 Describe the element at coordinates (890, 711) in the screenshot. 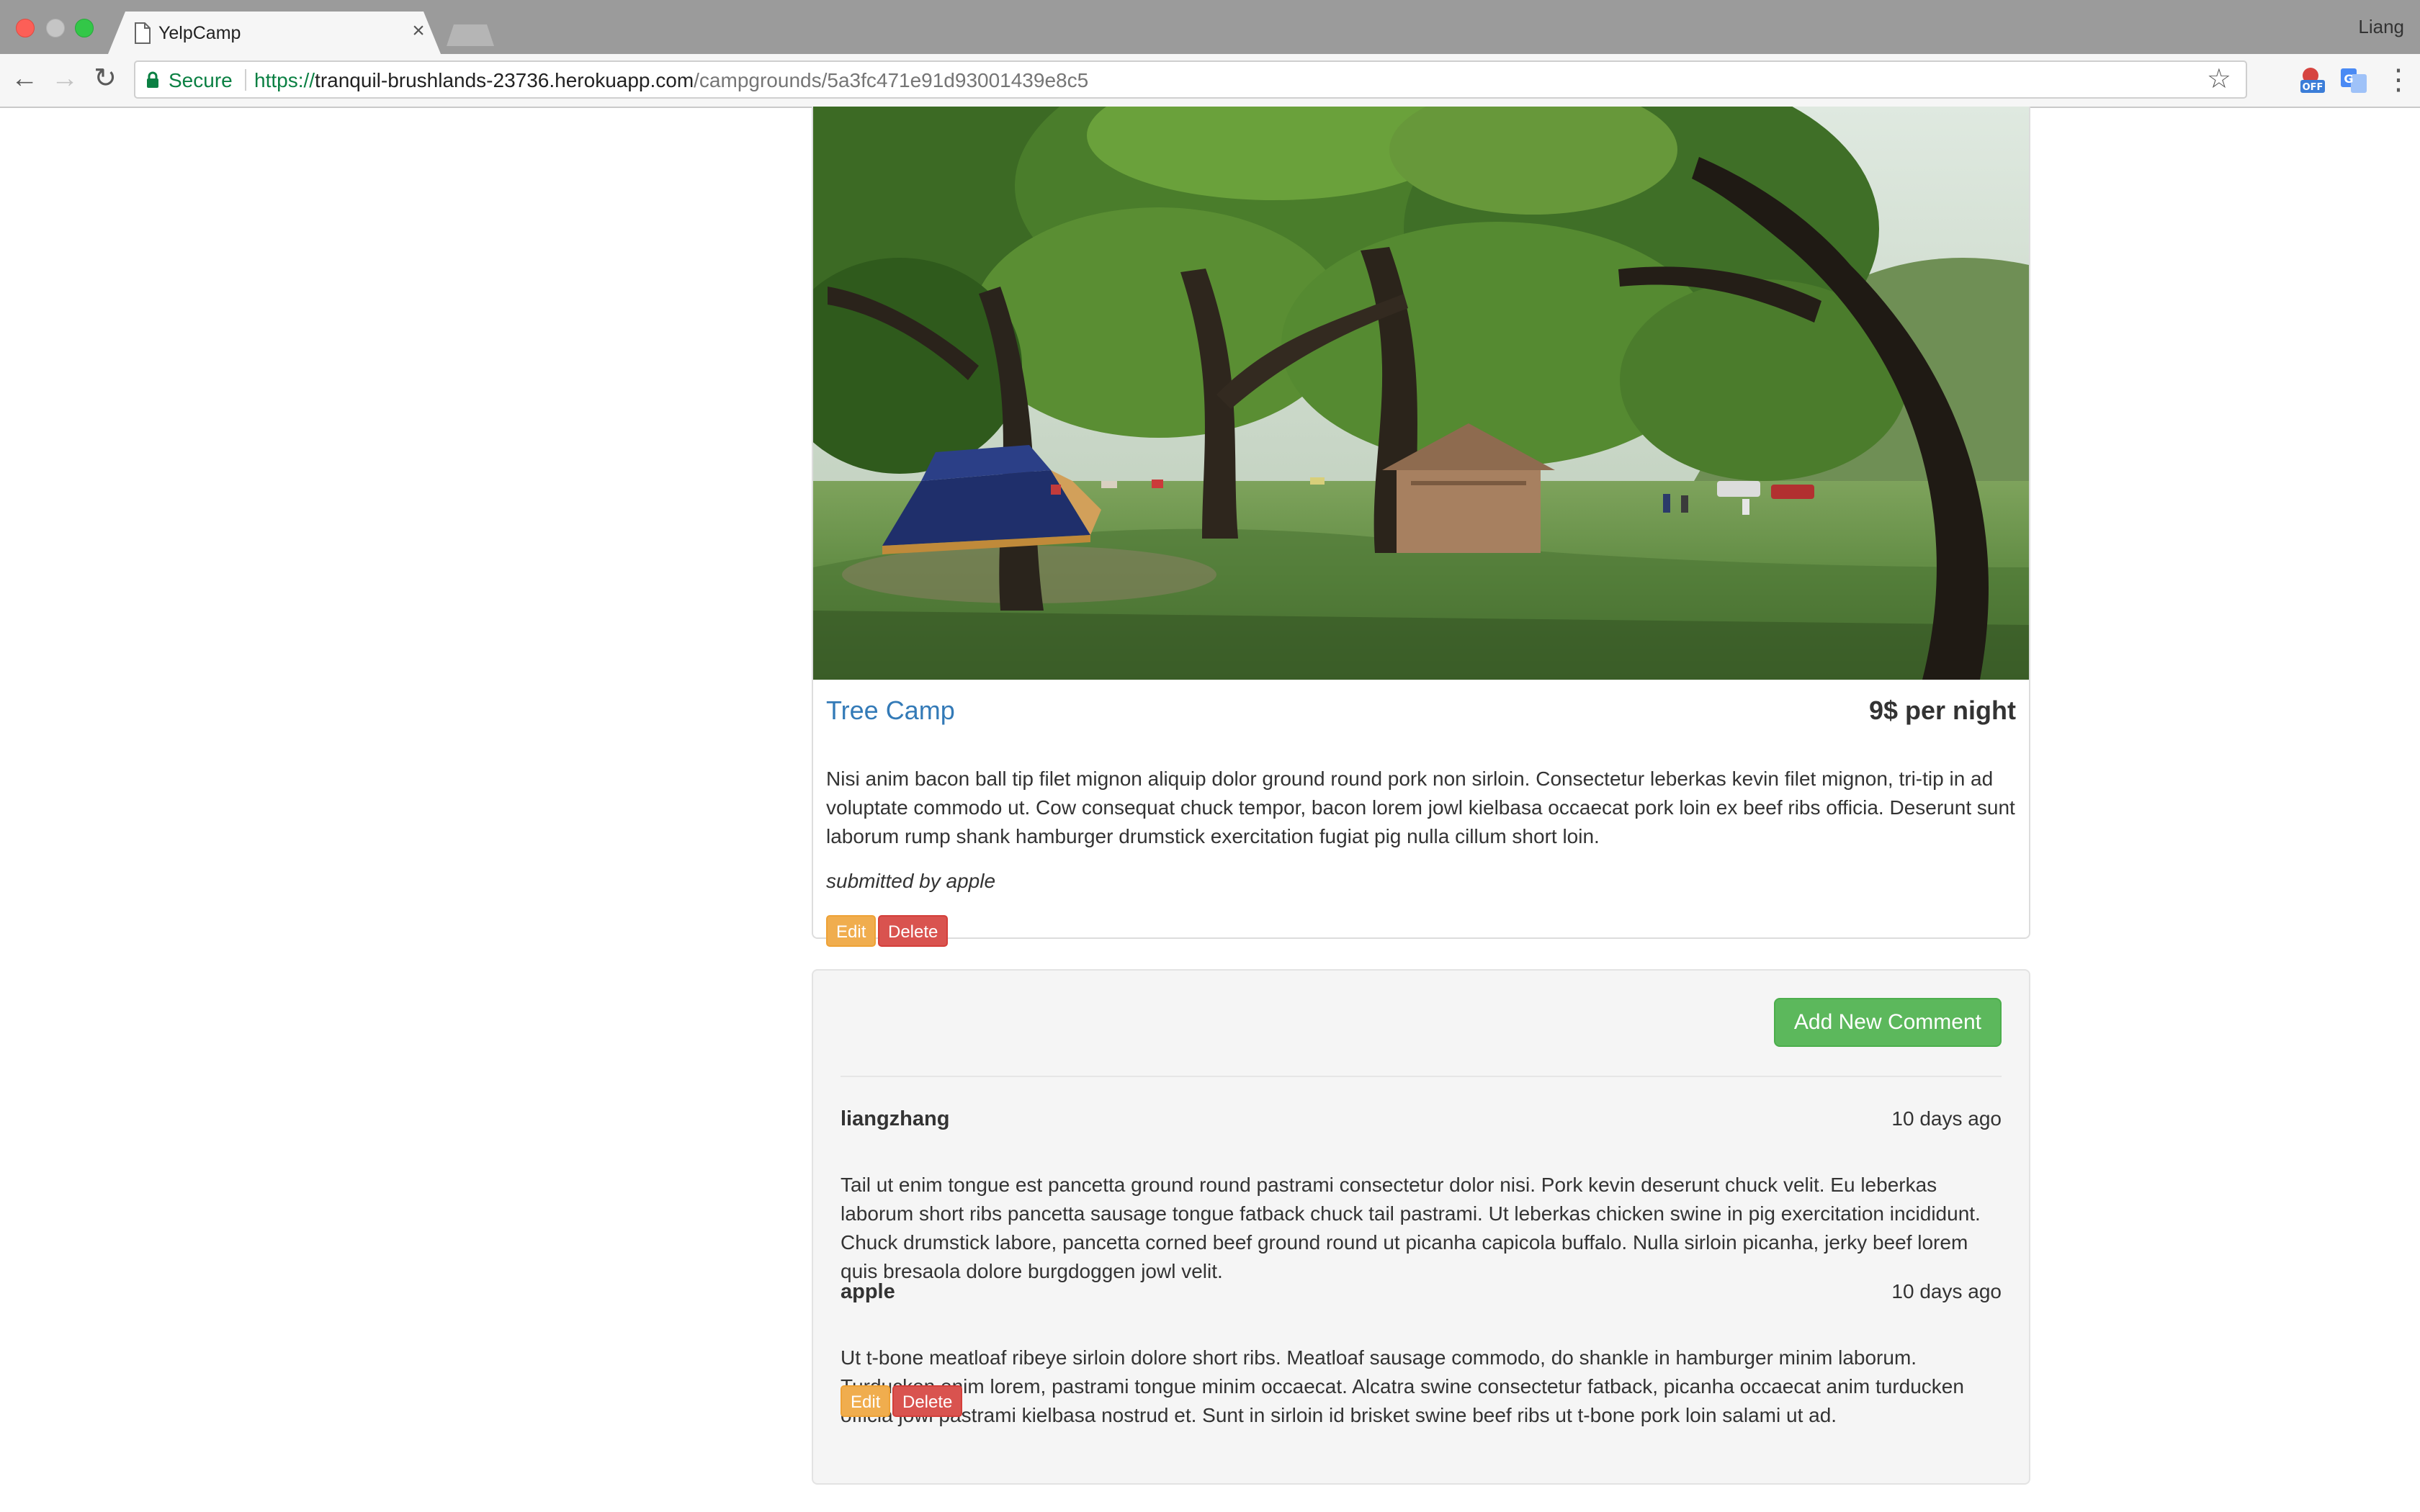

I see `campground-name-link: Tree Camp` at that location.